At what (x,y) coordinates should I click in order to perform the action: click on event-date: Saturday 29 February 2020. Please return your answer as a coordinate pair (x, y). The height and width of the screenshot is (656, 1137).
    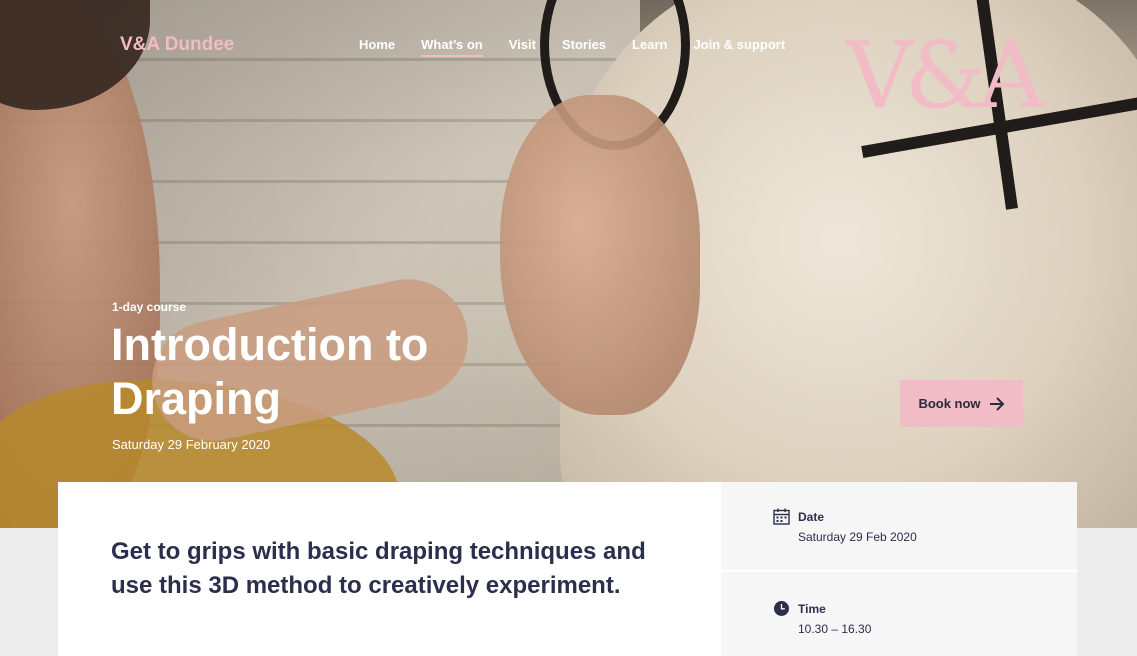
    Looking at the image, I should click on (191, 444).